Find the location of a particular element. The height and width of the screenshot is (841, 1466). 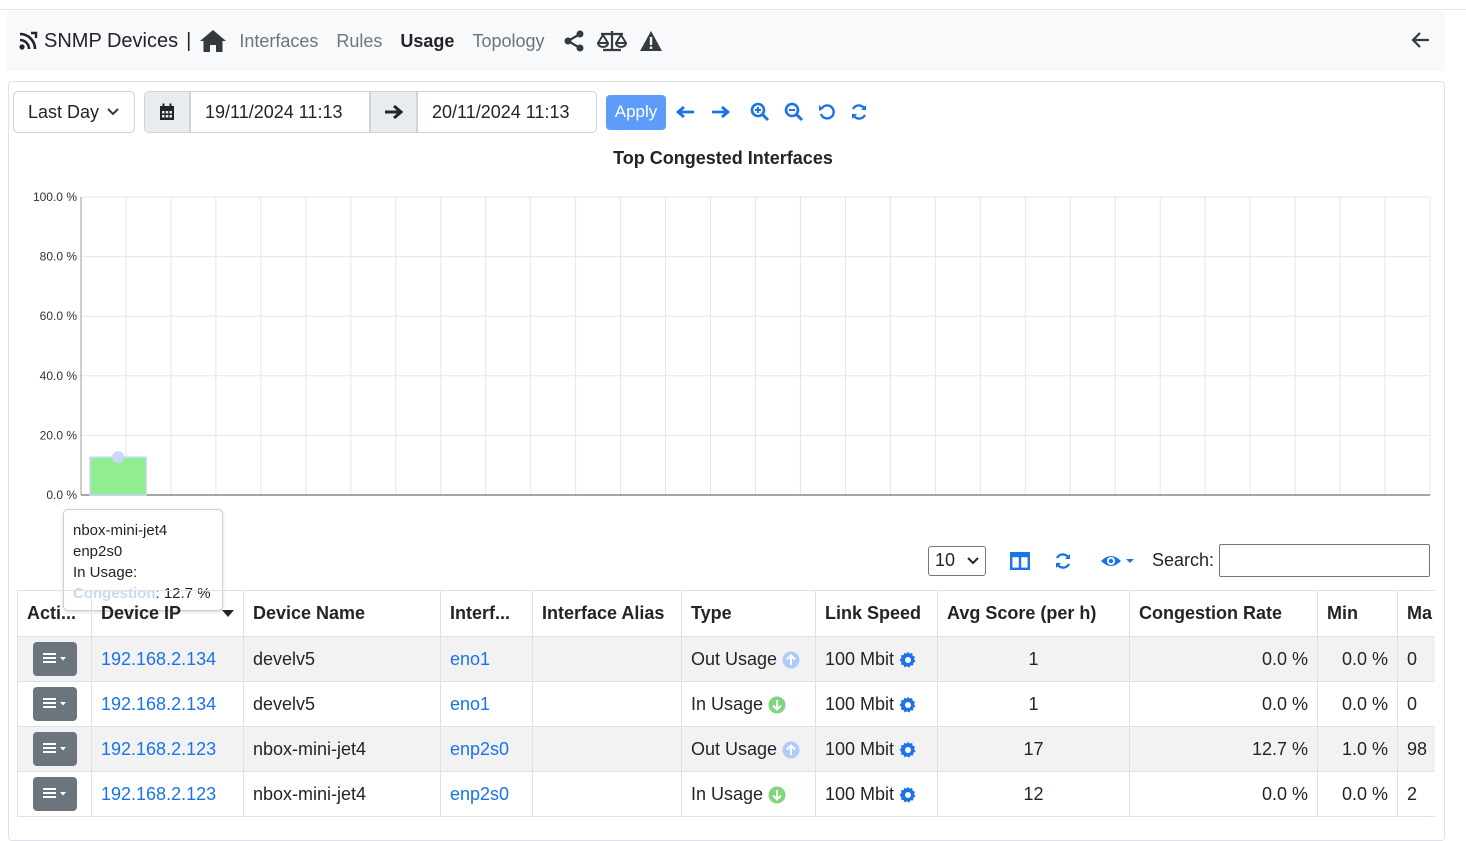

columns-icon is located at coordinates (1020, 560).